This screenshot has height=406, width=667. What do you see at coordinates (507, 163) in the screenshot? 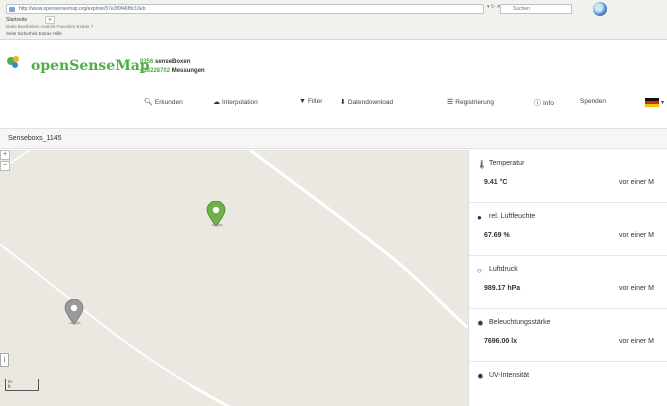
I see `sensor-title: Temperatur` at bounding box center [507, 163].